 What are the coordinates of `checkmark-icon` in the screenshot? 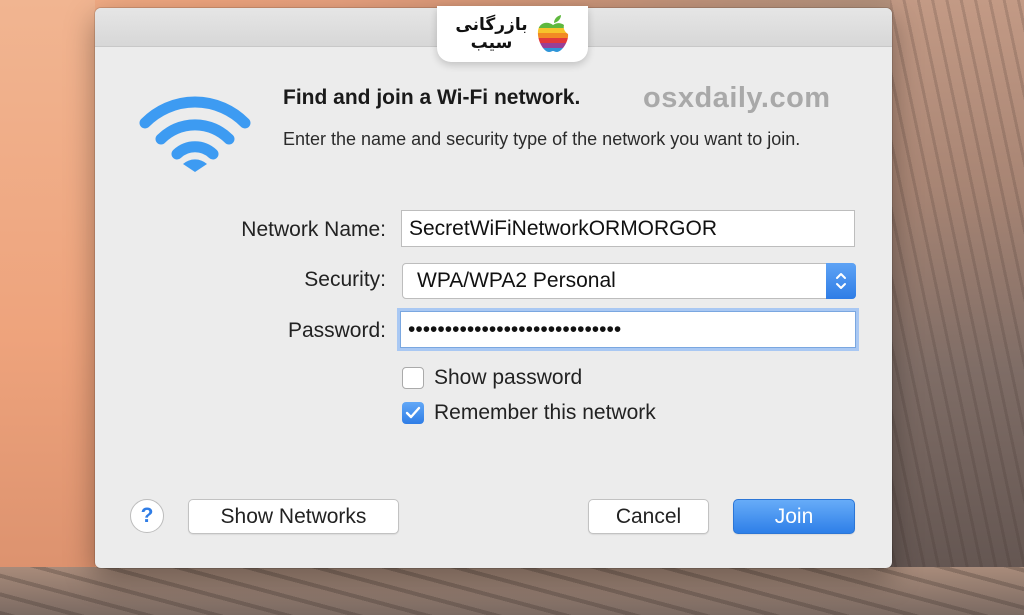 It's located at (413, 412).